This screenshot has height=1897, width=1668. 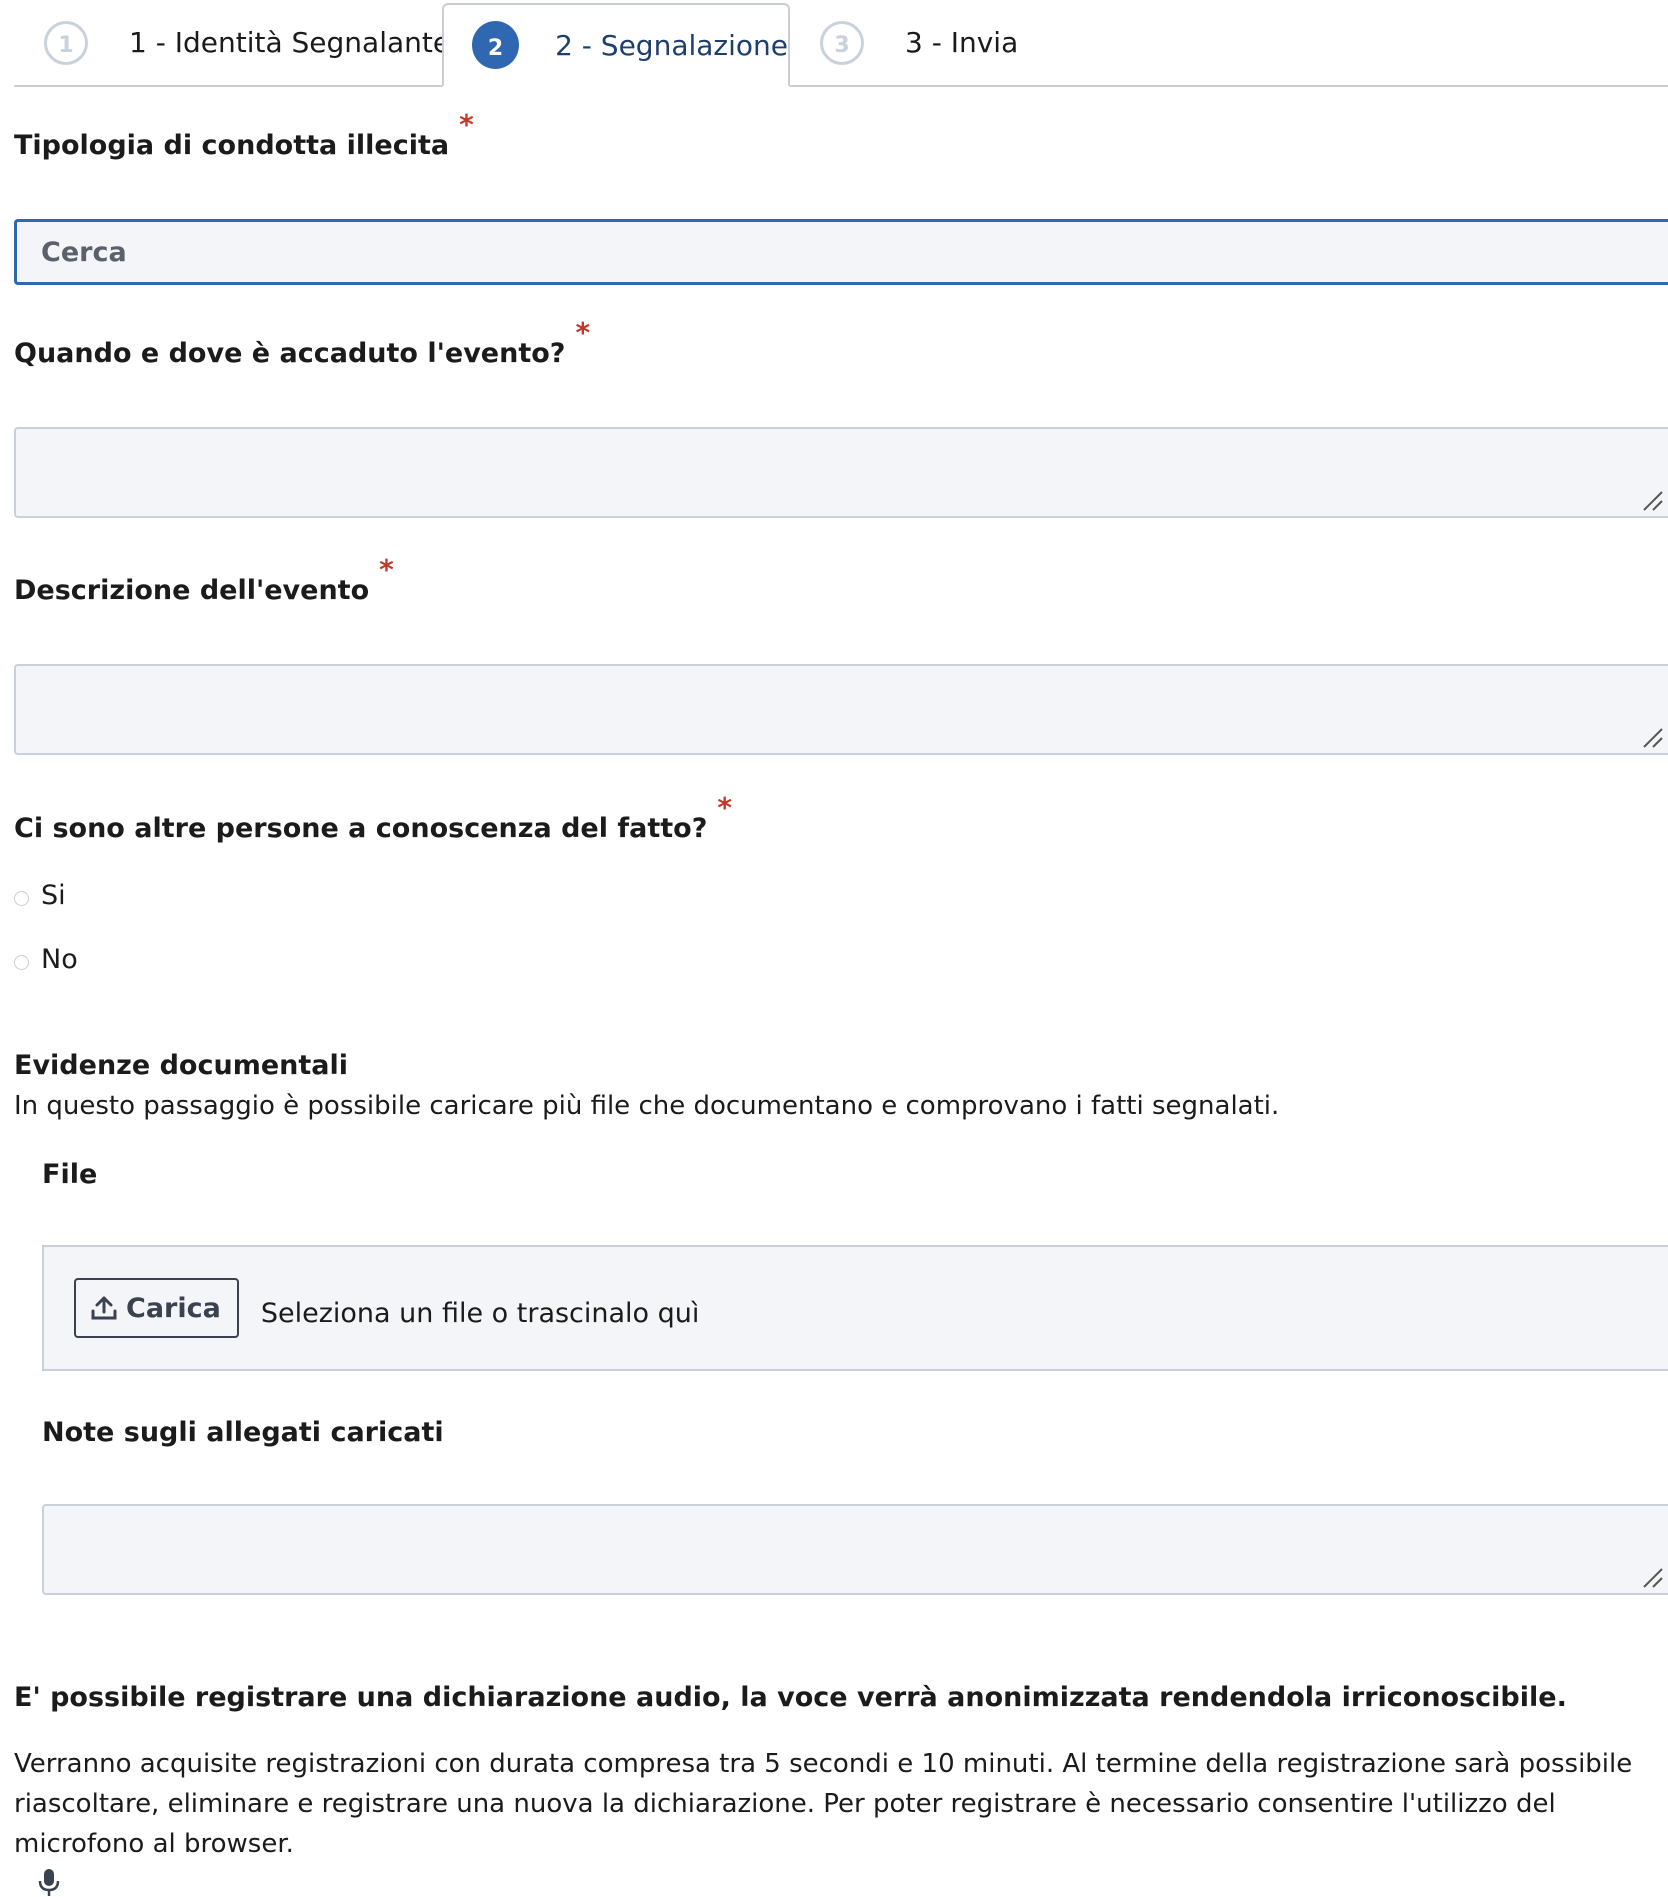 What do you see at coordinates (173, 1308) in the screenshot?
I see `upload-button-label: Carica` at bounding box center [173, 1308].